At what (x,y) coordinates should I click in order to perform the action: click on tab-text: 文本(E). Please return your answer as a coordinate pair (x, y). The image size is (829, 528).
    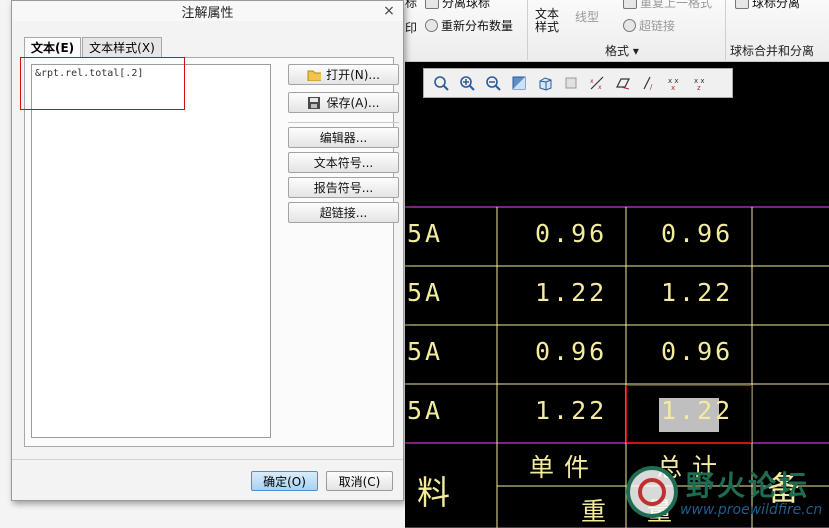
    Looking at the image, I should click on (53, 48).